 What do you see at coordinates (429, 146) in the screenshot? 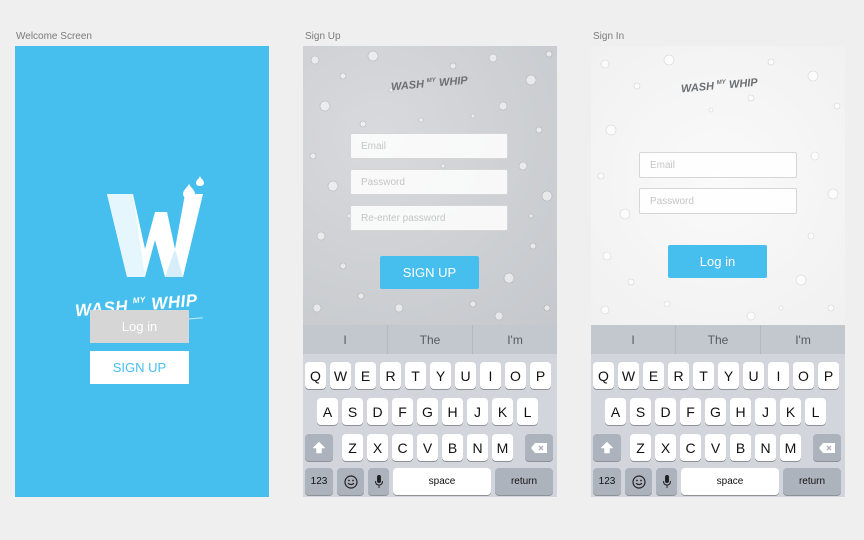
I see `signup-email-field` at bounding box center [429, 146].